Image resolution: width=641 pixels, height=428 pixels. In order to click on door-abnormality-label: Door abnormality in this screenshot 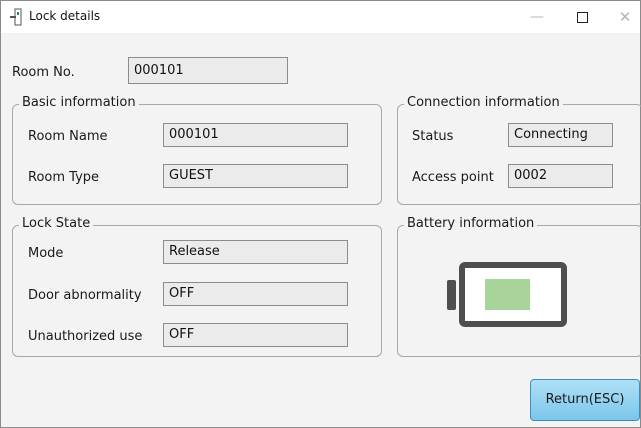, I will do `click(85, 295)`.